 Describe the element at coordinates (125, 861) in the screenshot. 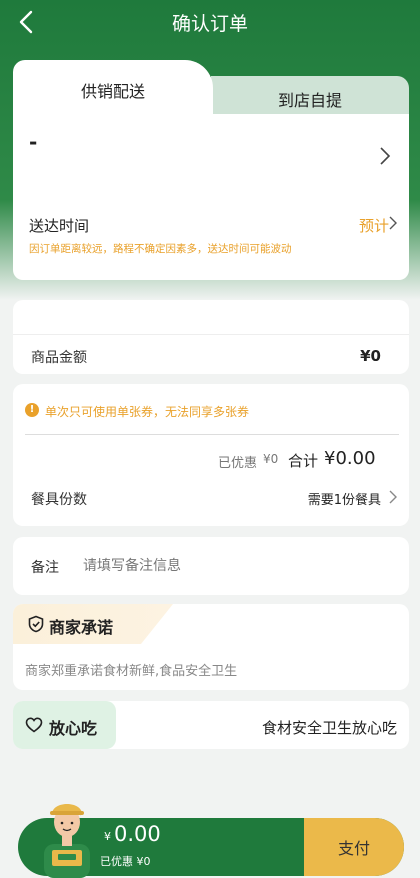

I see `pay-discount: 已优惠 ¥0` at that location.